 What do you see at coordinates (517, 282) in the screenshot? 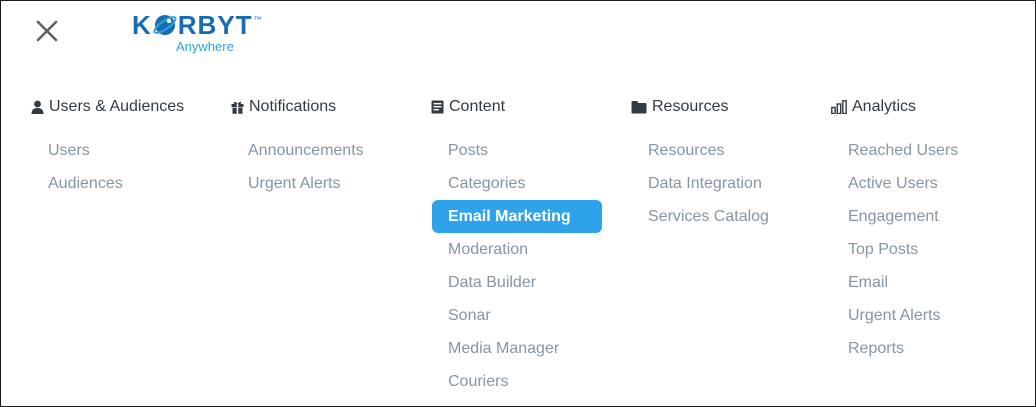
I see `menu-item-data-builder: Data Builder` at bounding box center [517, 282].